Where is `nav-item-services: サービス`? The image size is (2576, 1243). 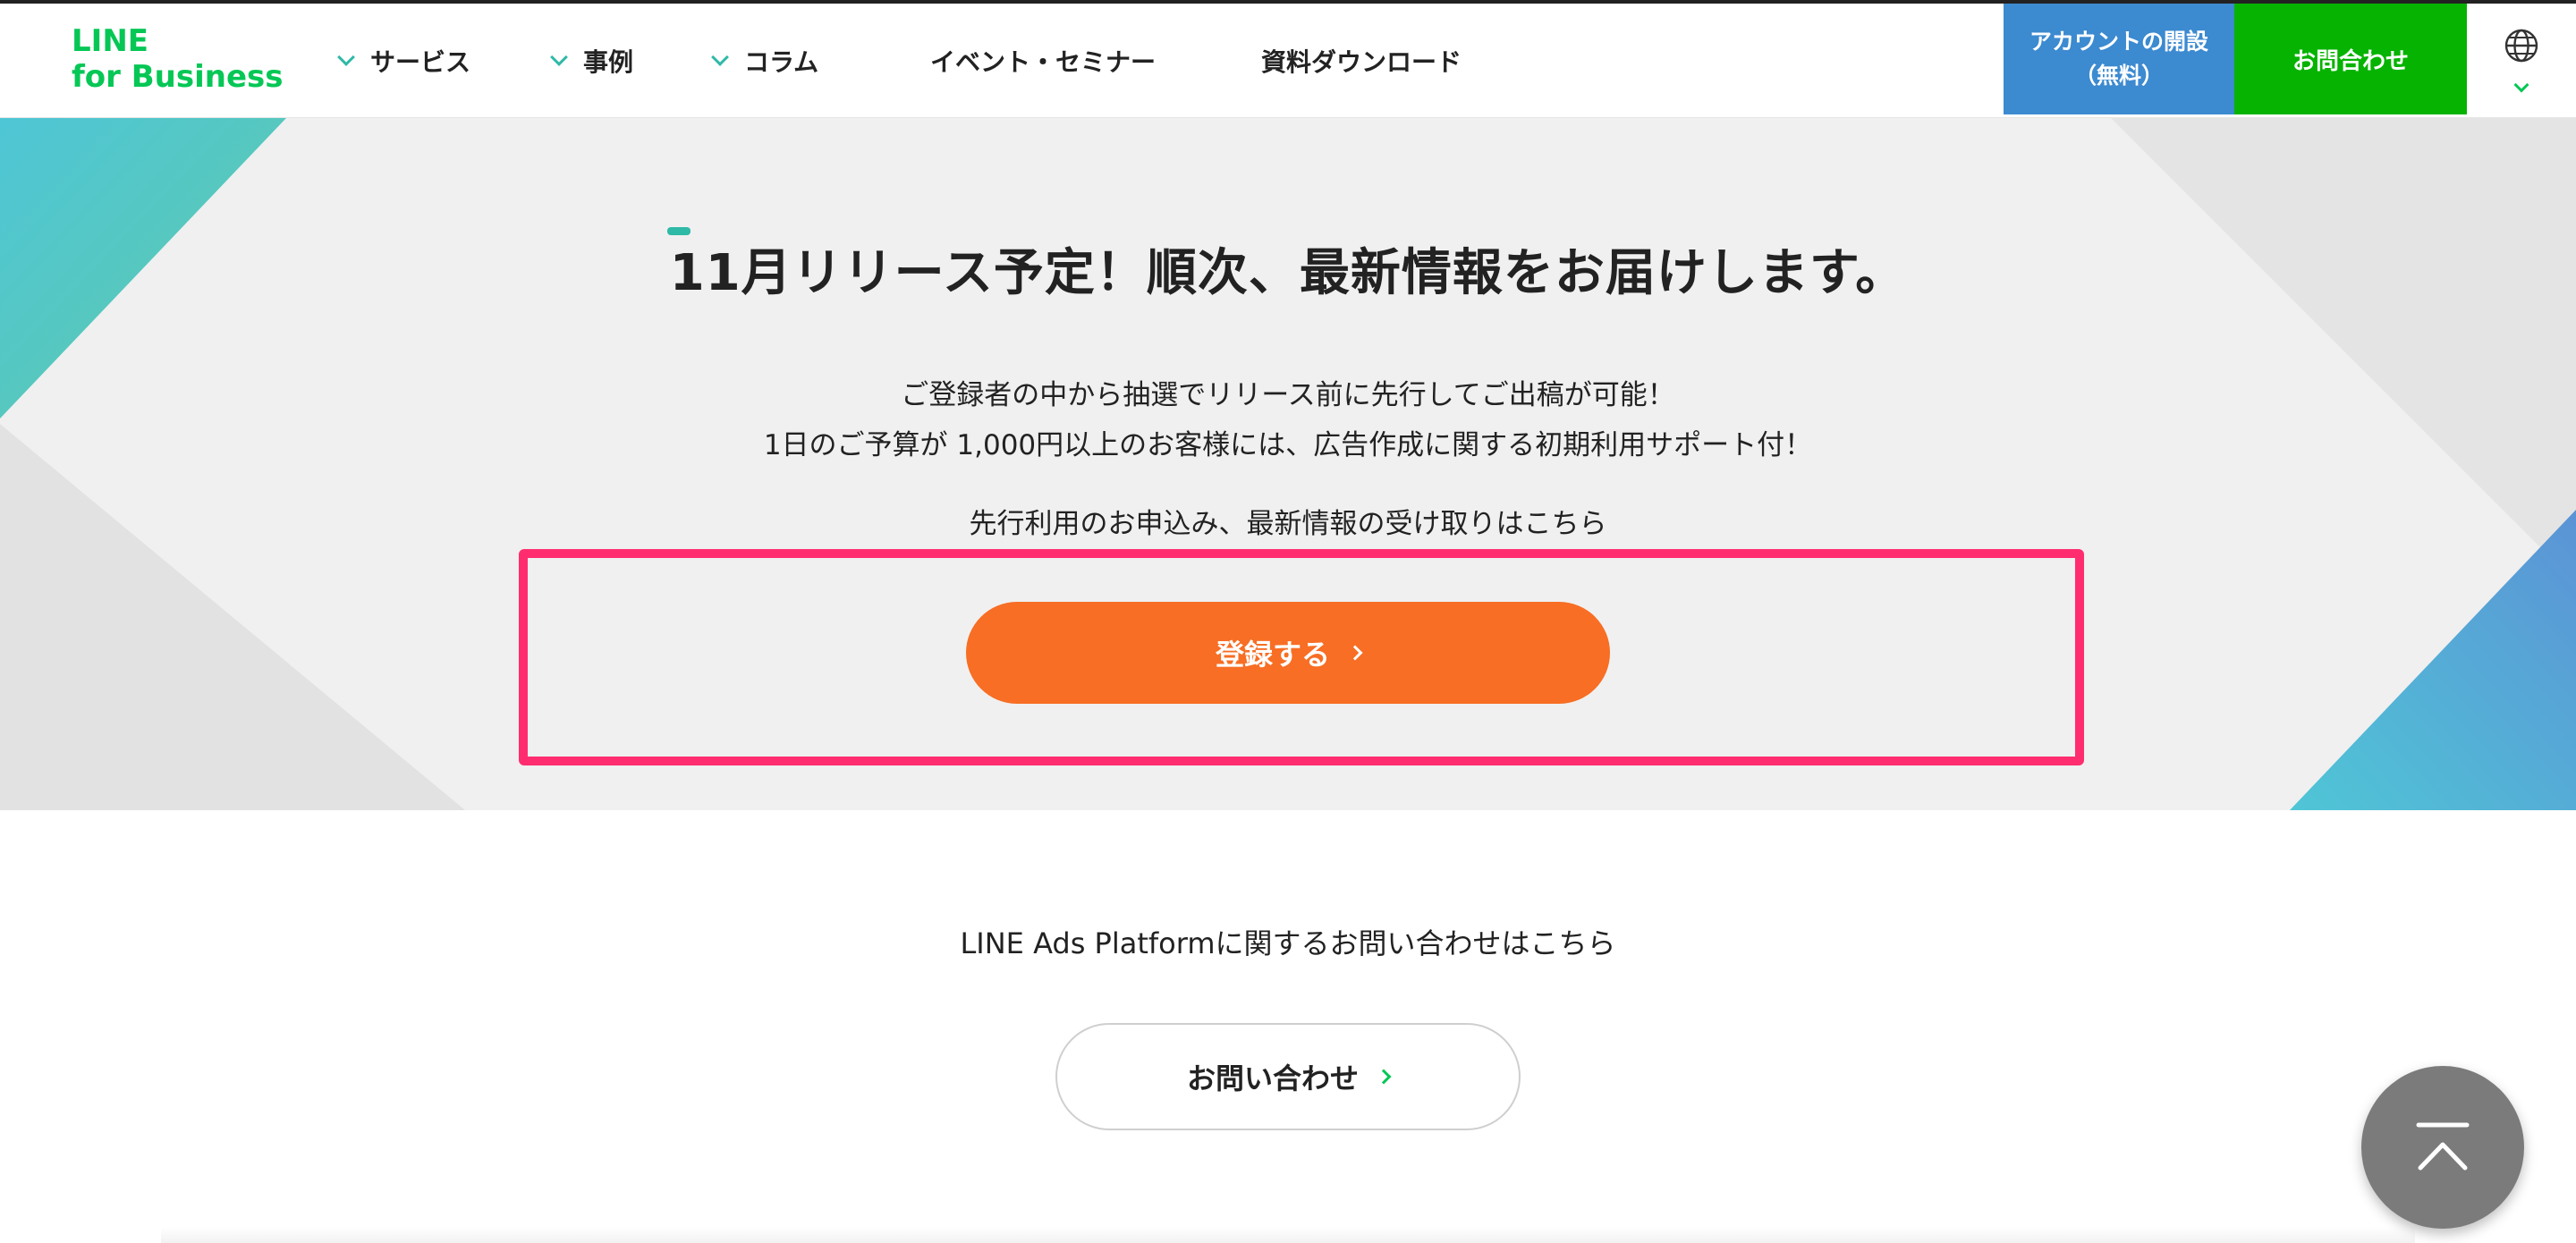
nav-item-services: サービス is located at coordinates (404, 61).